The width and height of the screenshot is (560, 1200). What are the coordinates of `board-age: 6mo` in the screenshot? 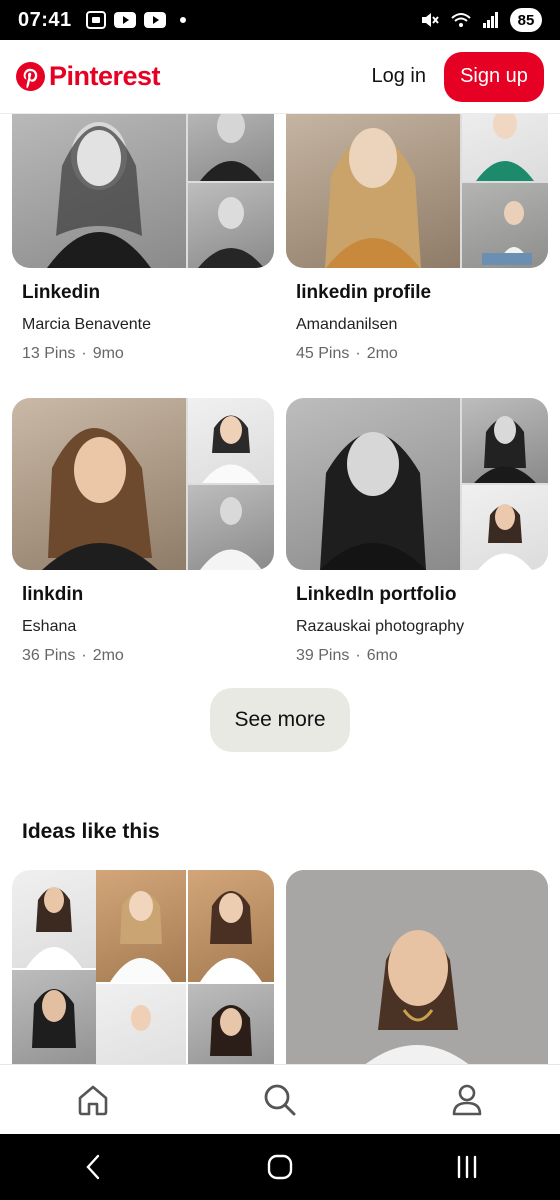 It's located at (382, 655).